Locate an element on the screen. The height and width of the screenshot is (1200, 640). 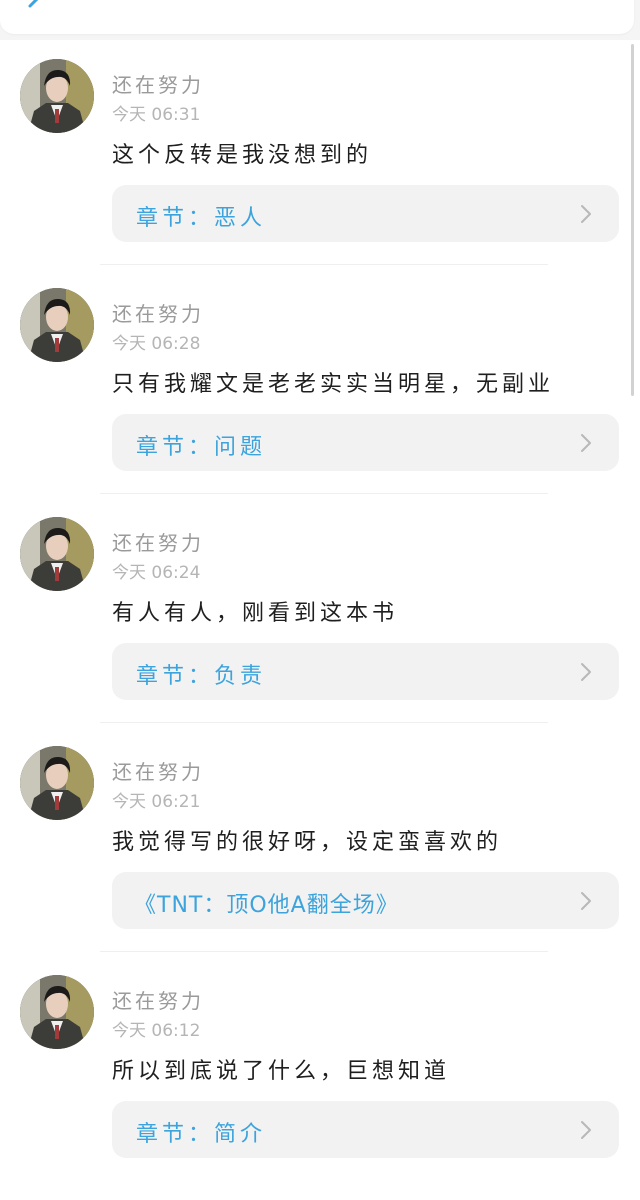
comment-text: 只有我耀文是老老实实当明星，无副业 is located at coordinates (333, 384).